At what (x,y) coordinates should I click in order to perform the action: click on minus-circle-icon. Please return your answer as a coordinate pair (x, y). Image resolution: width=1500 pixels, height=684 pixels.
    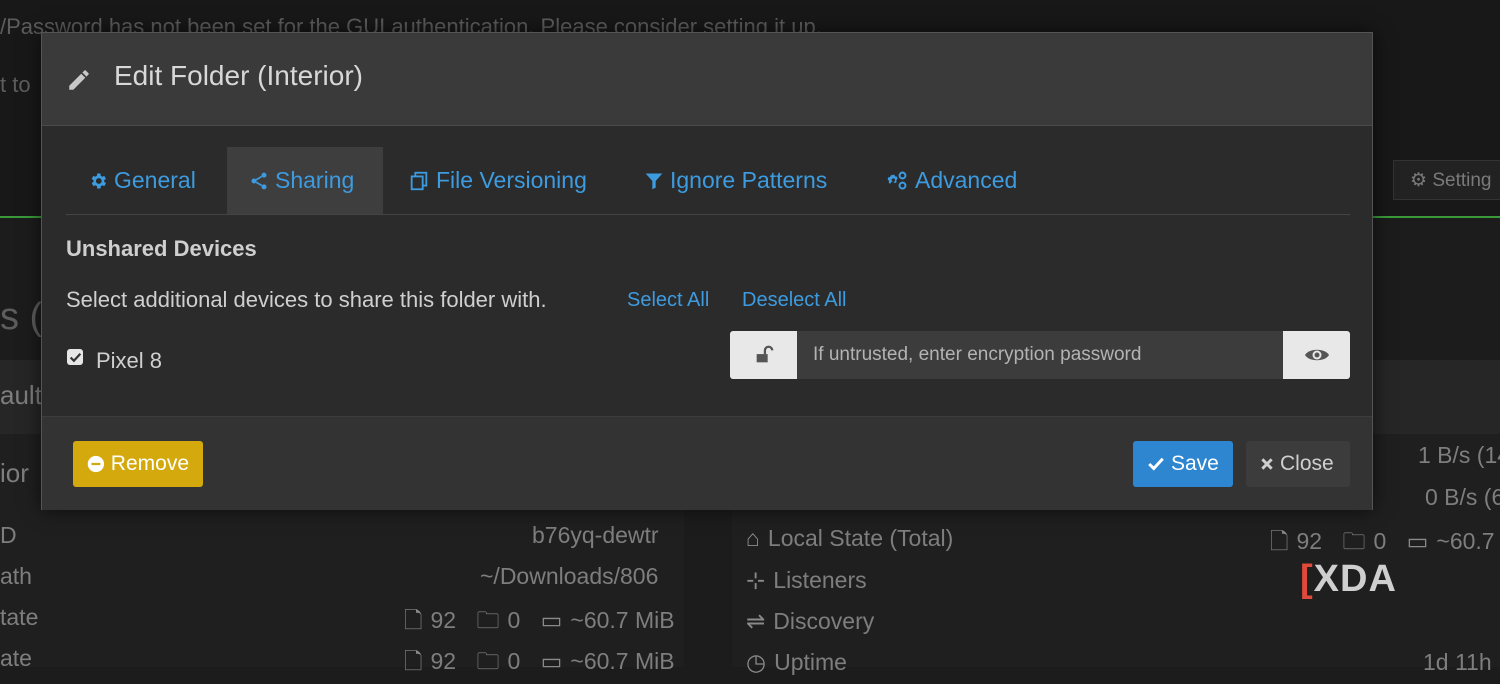
    Looking at the image, I should click on (96, 464).